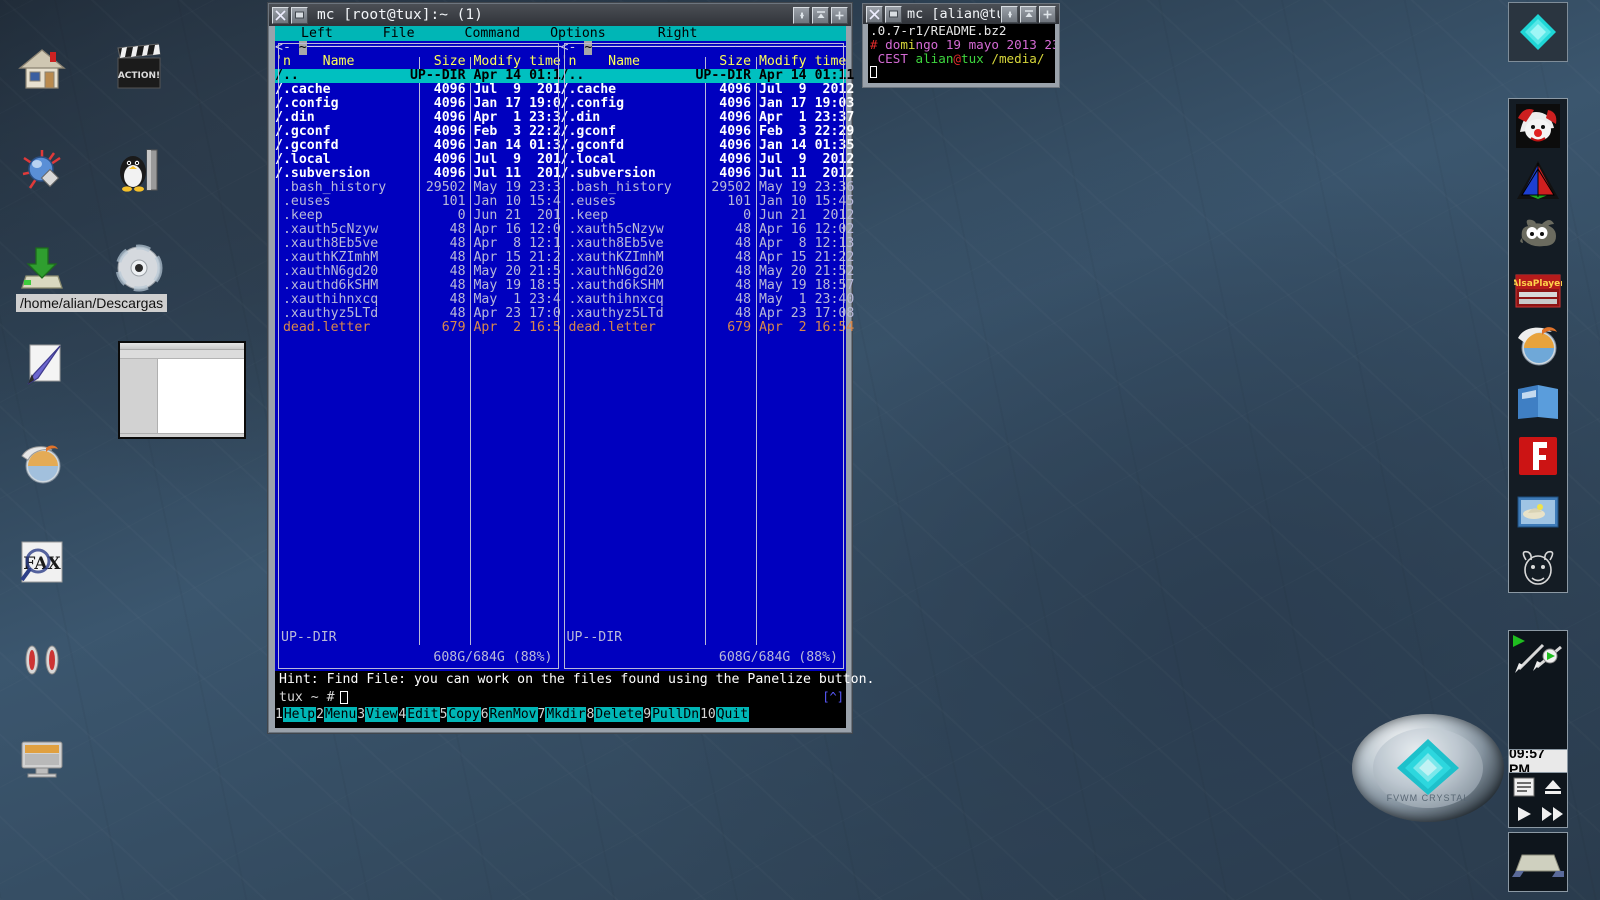  I want to click on dock-launcher-button, so click(1538, 32).